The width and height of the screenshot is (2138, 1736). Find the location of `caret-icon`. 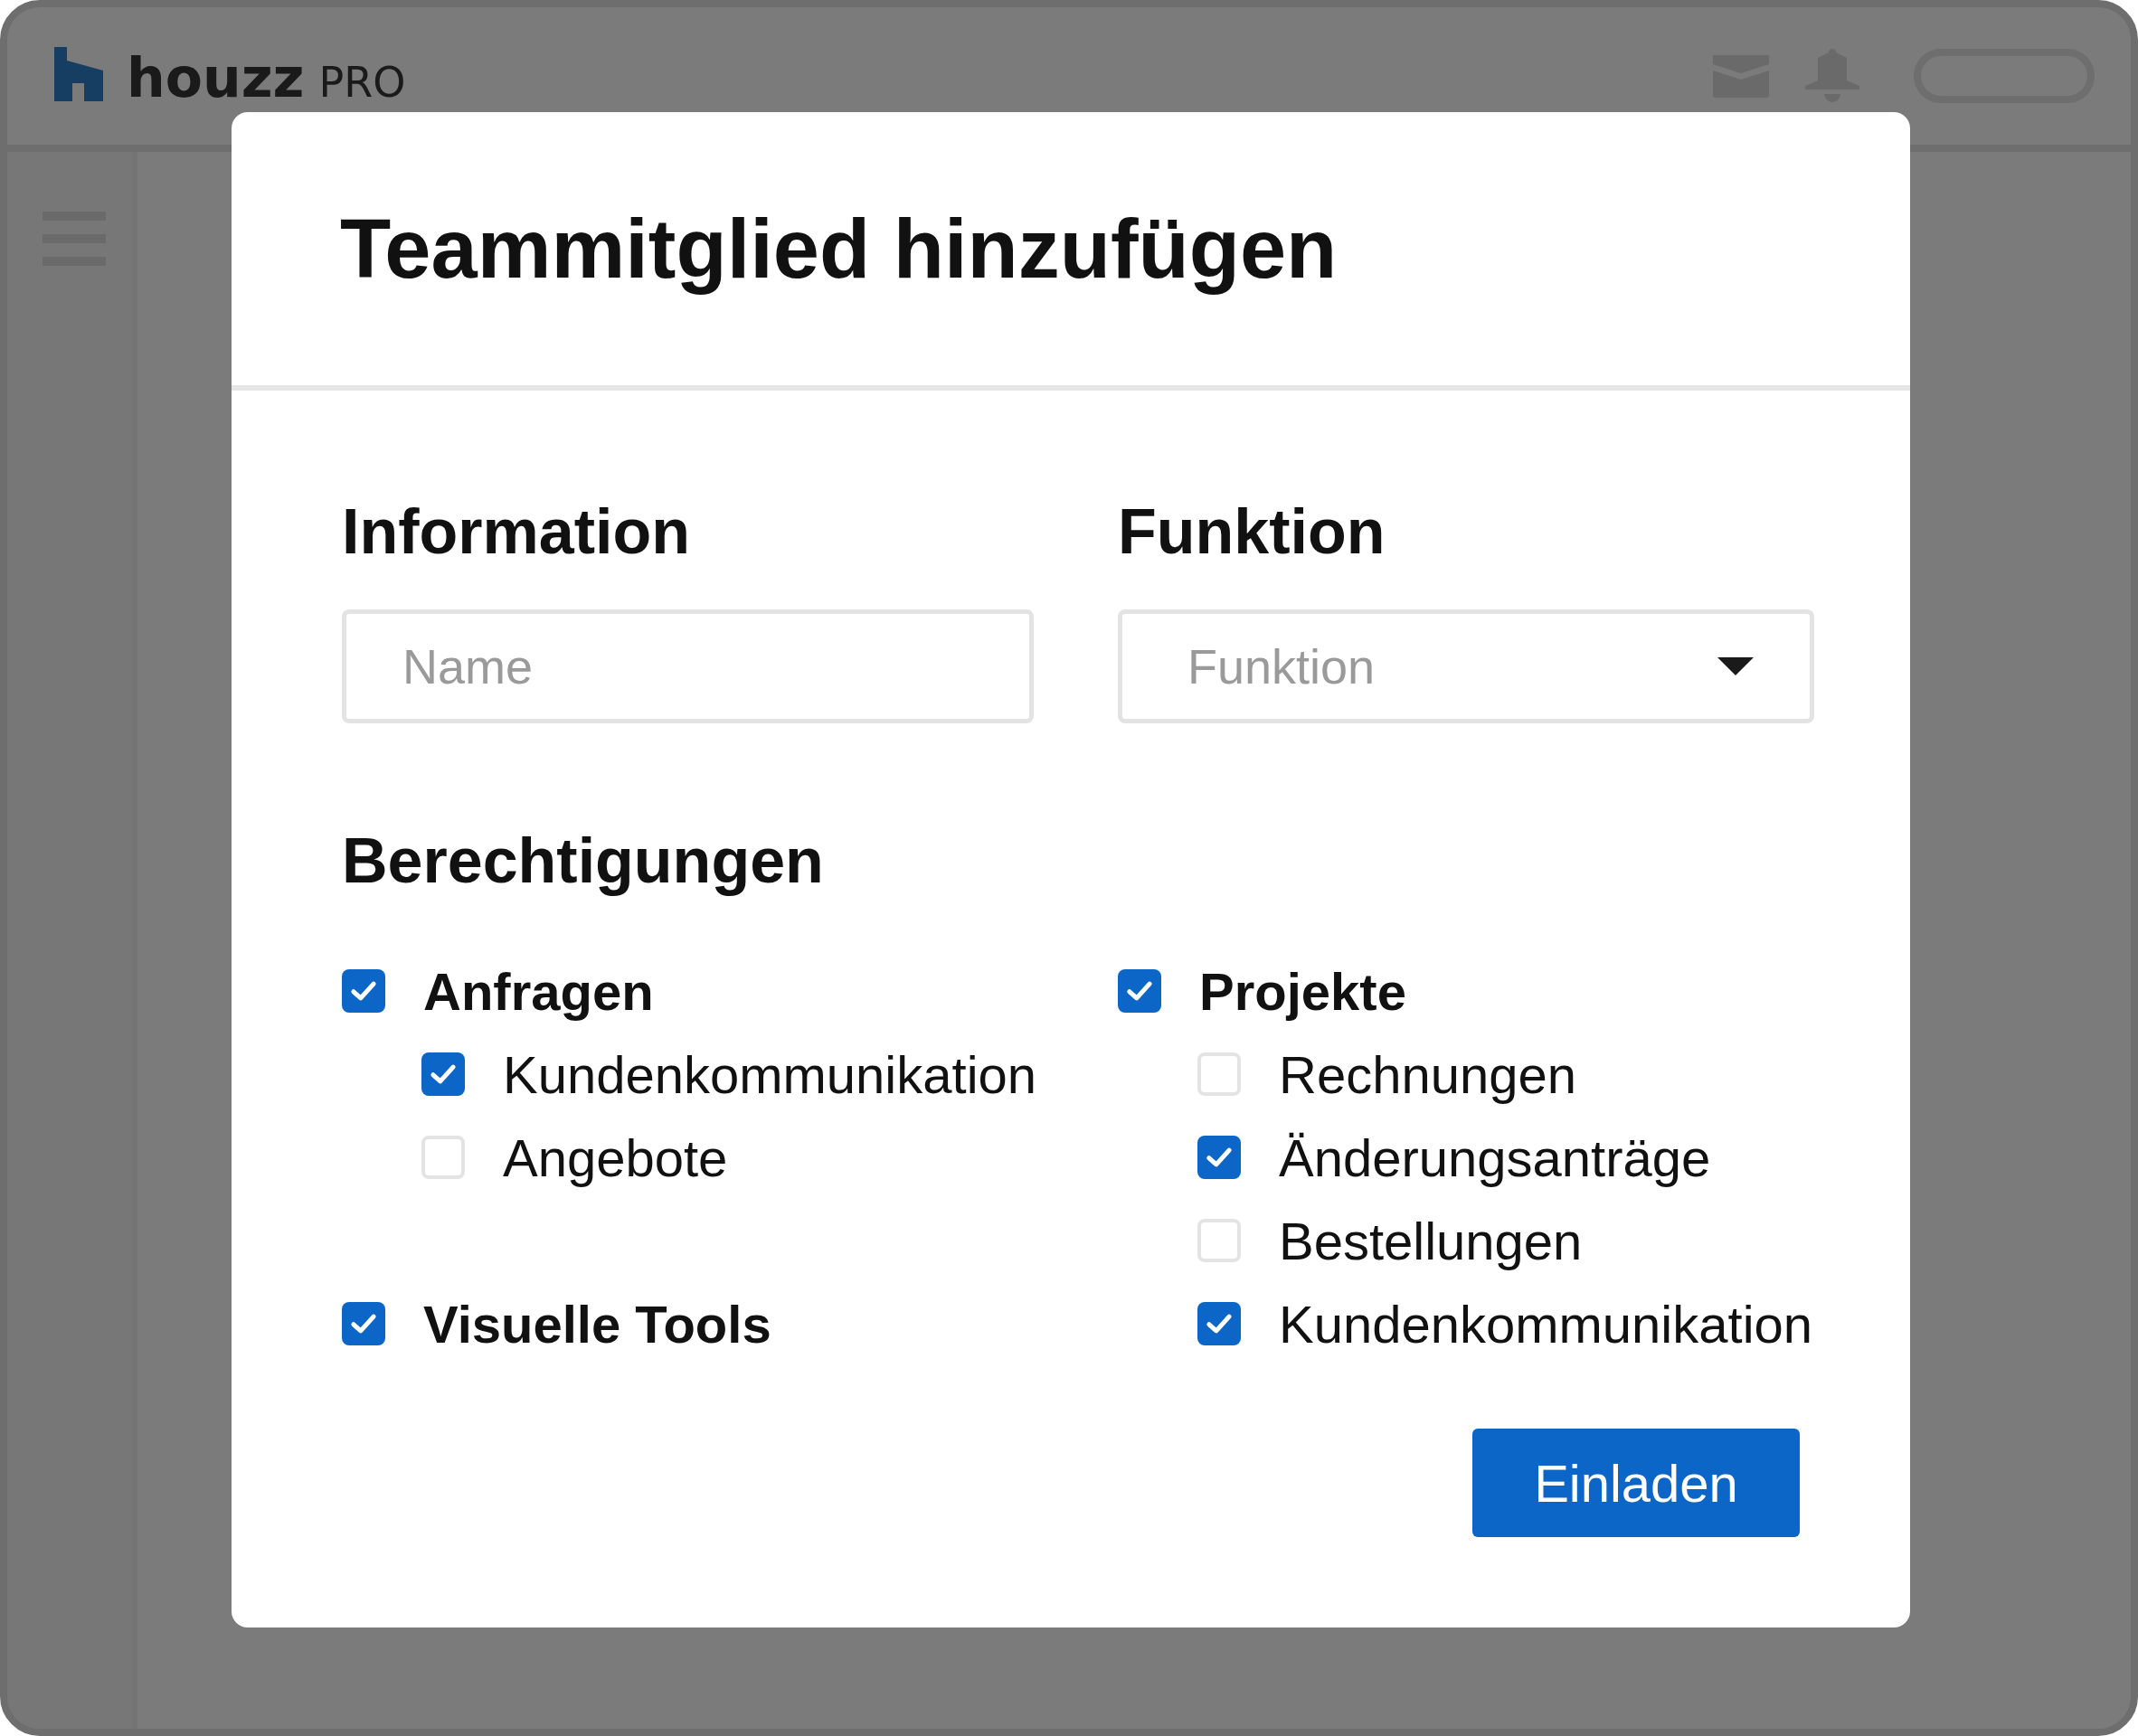

caret-icon is located at coordinates (1736, 666).